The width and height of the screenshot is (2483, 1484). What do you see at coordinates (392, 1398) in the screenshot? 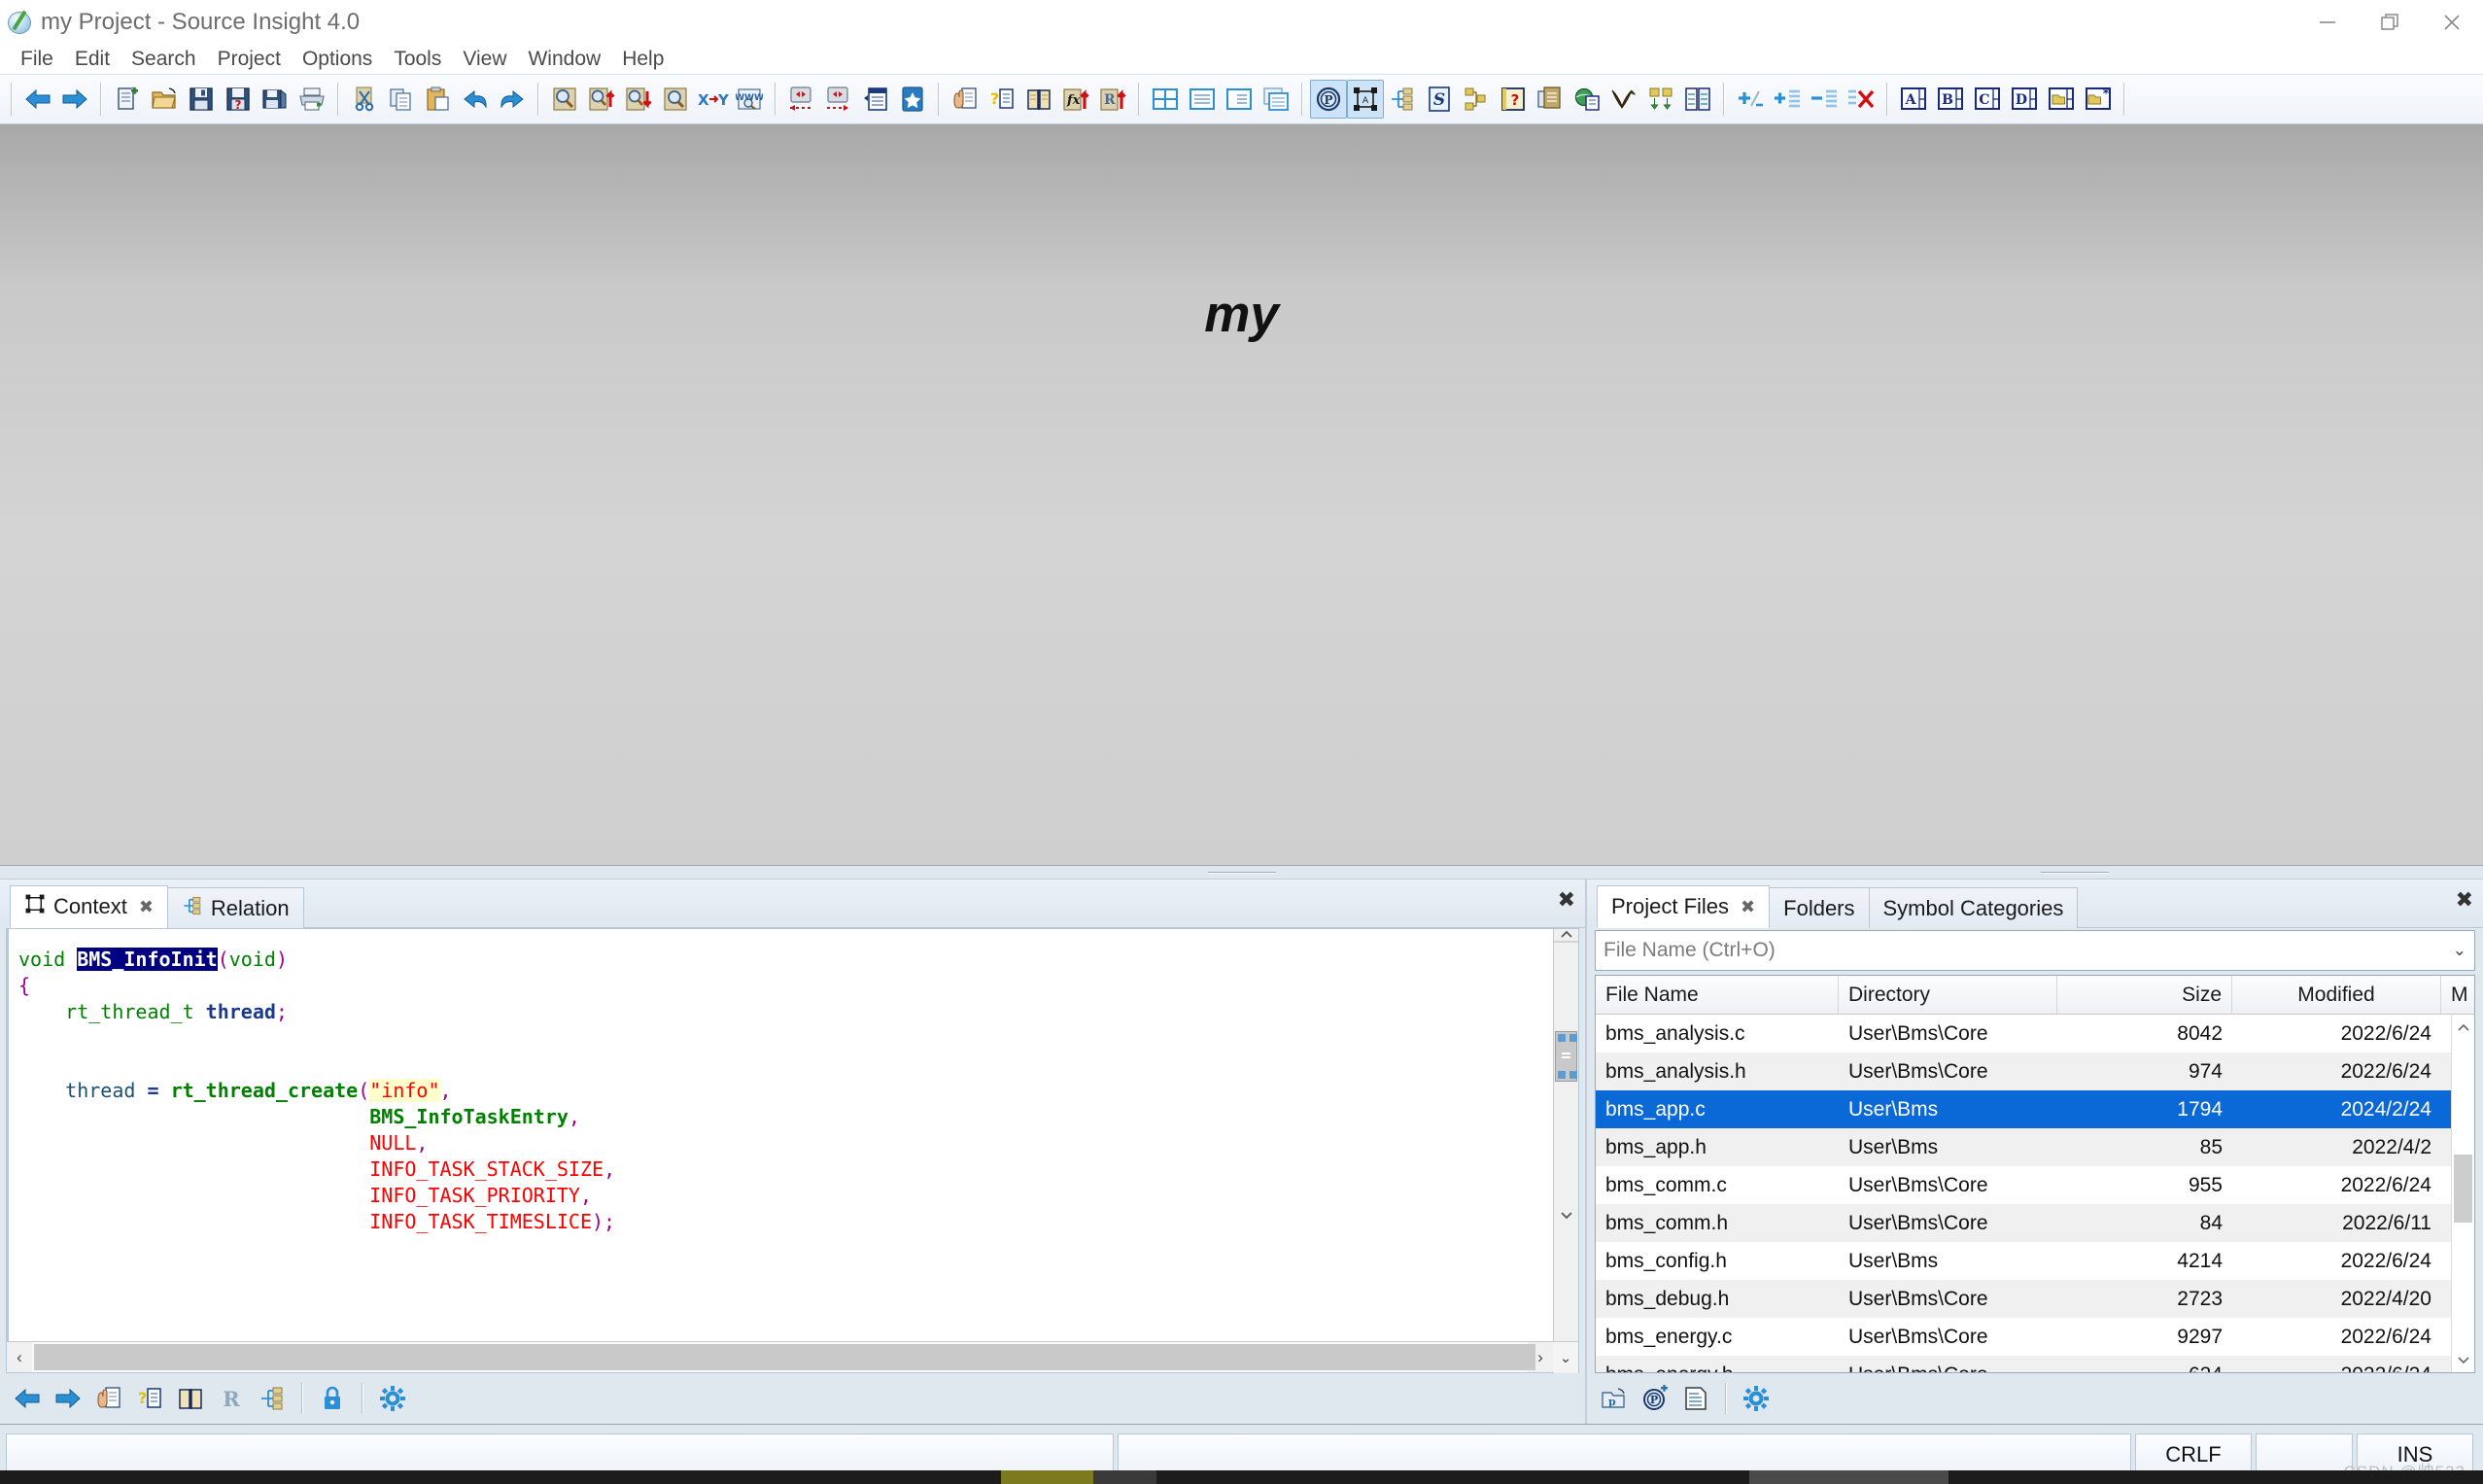
I see `gear-icon` at bounding box center [392, 1398].